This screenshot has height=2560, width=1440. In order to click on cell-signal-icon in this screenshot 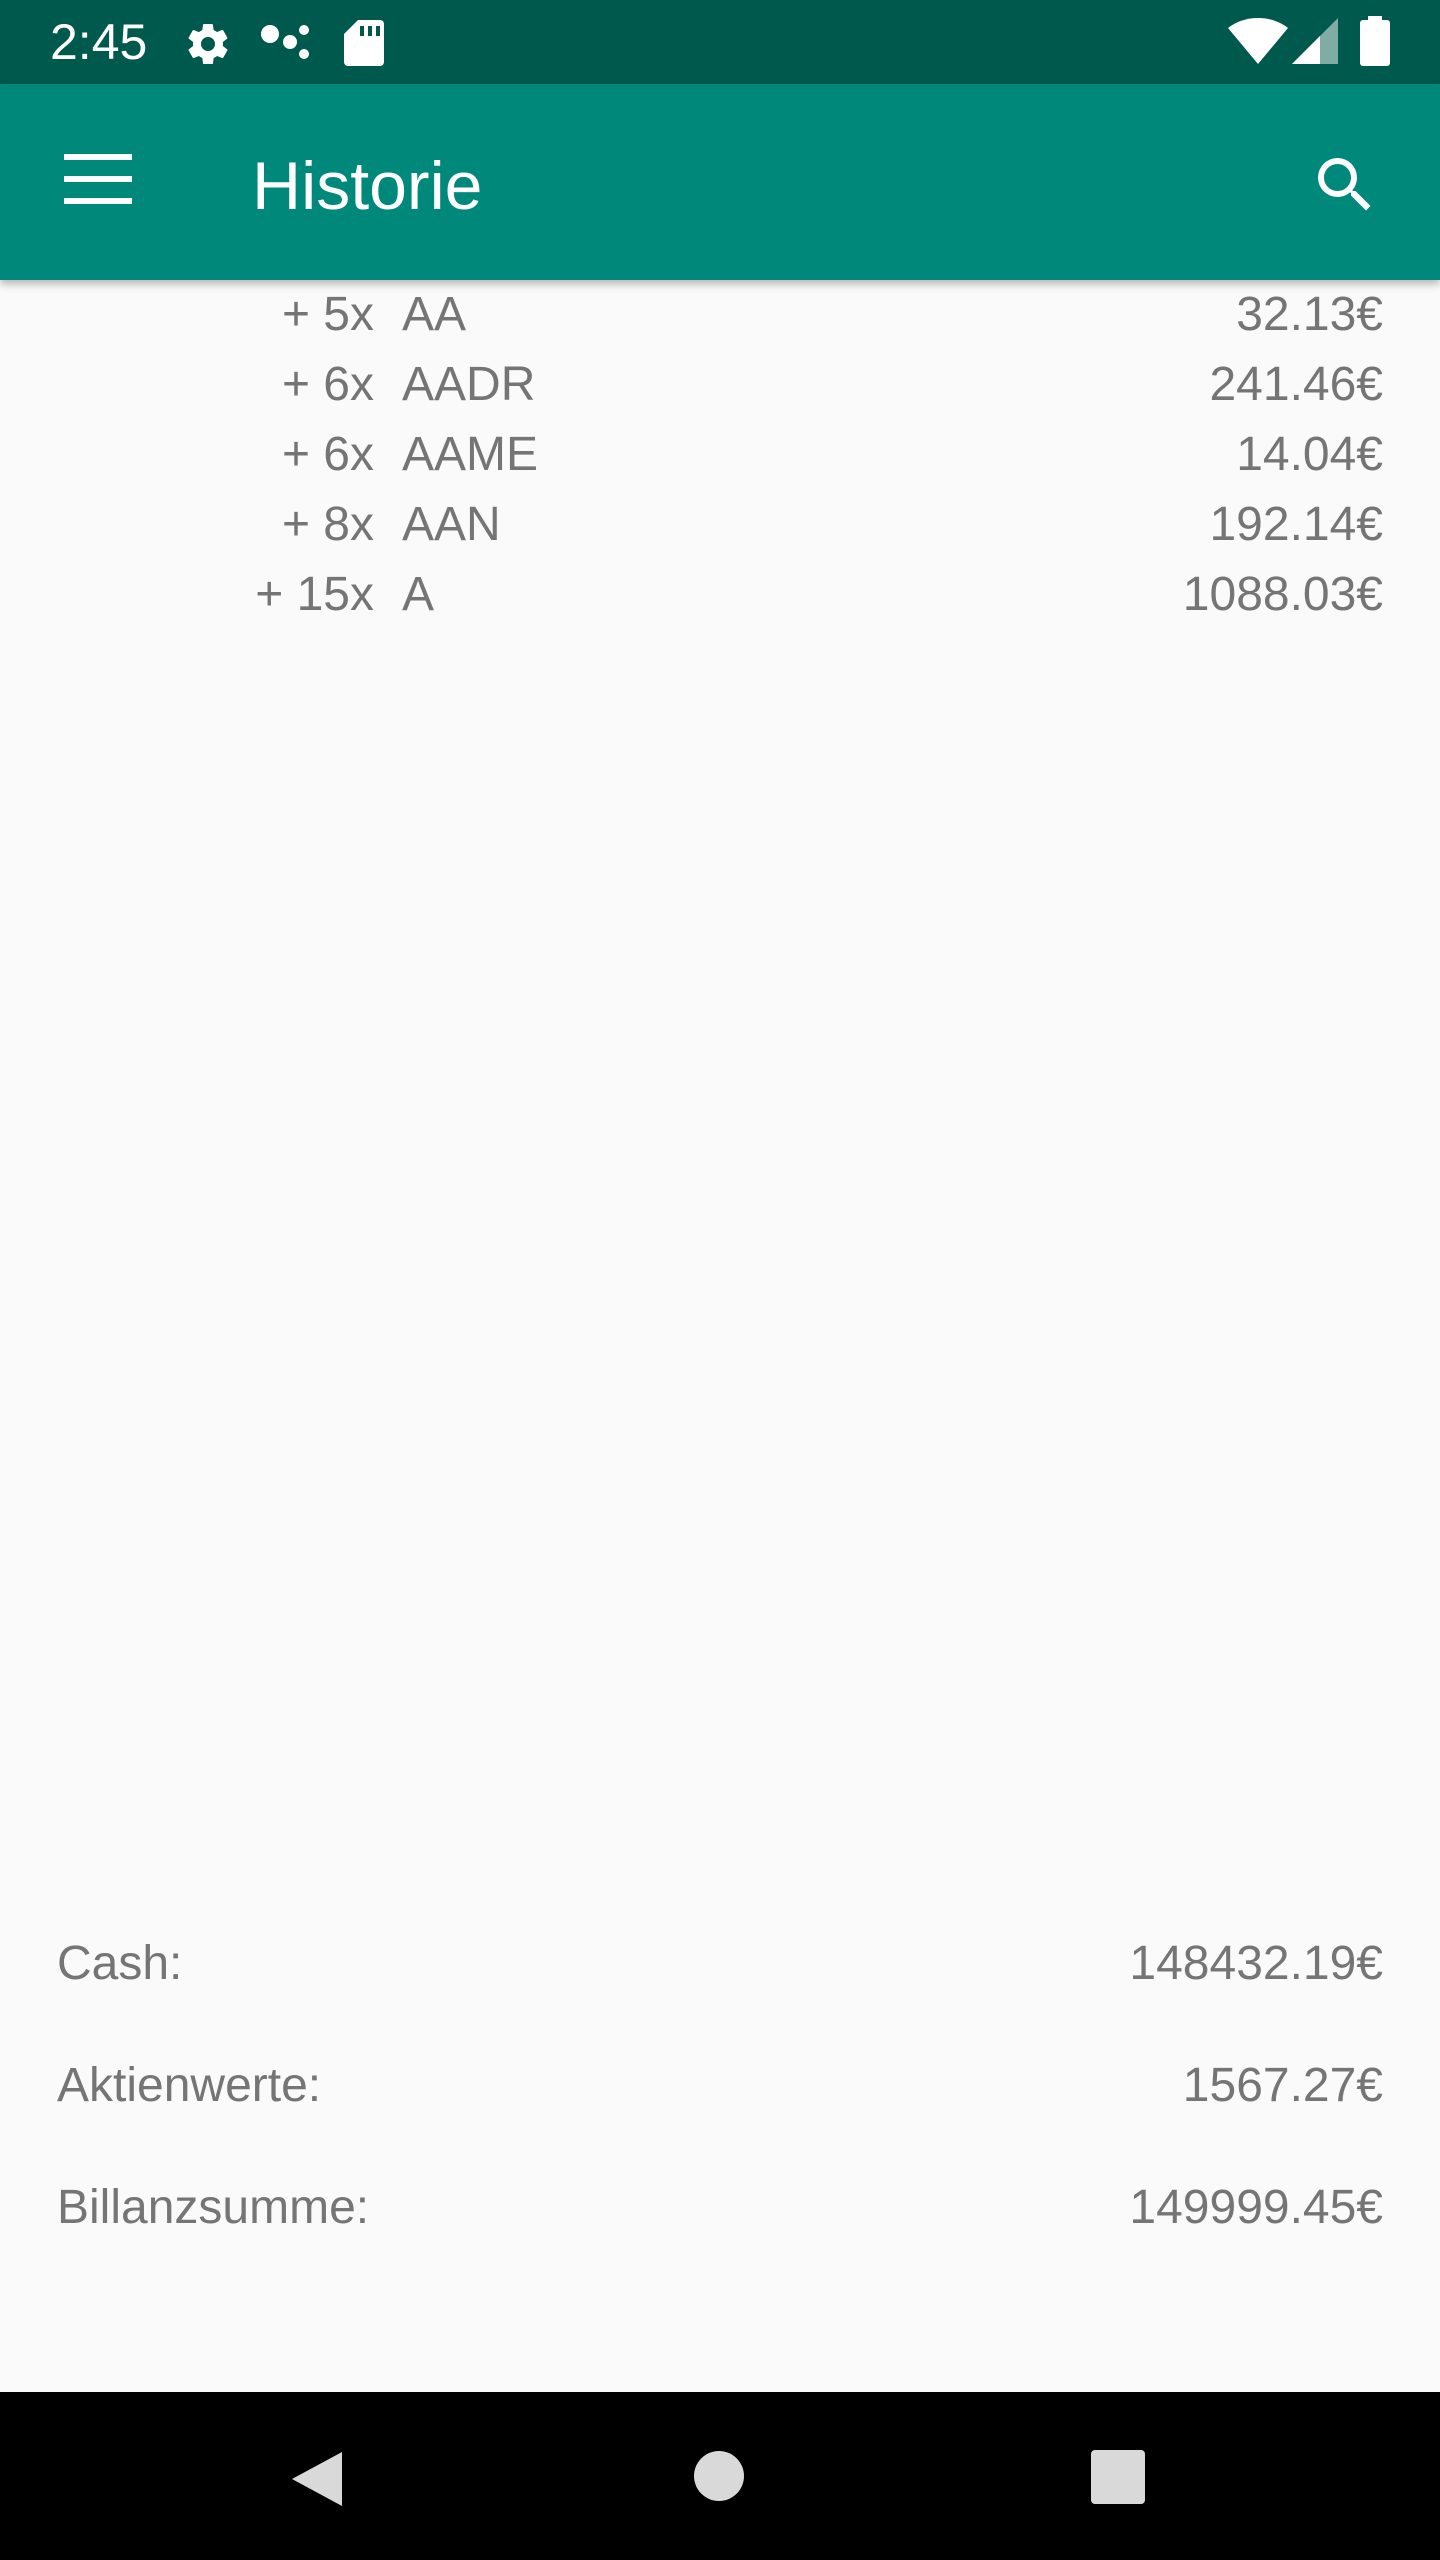, I will do `click(1315, 41)`.